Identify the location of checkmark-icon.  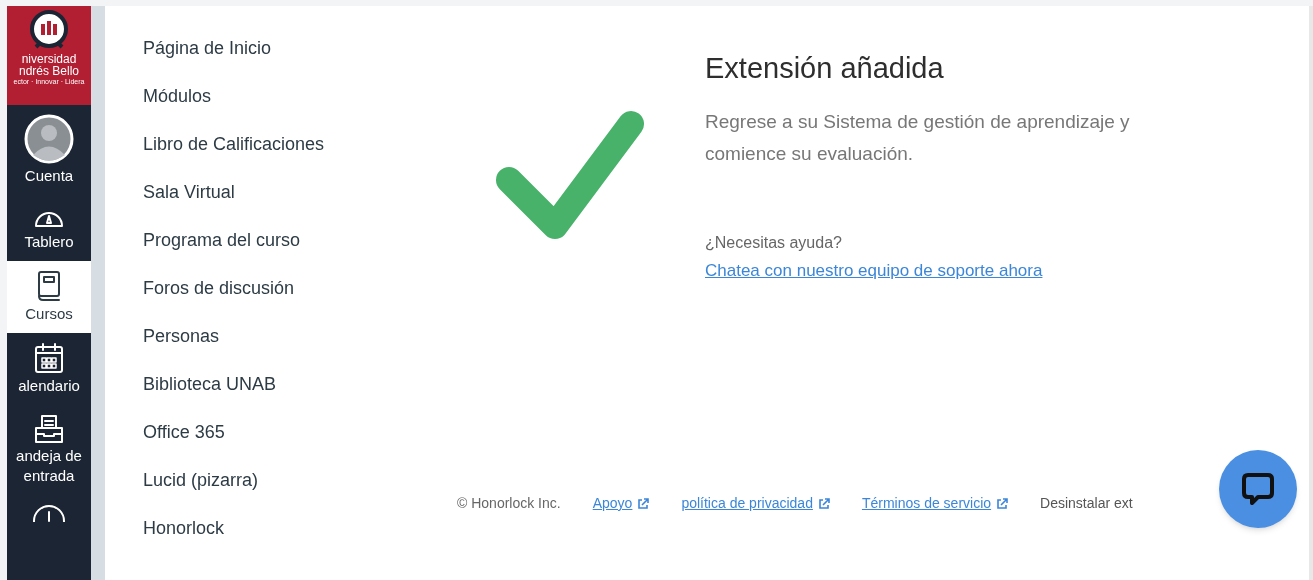
(570, 176).